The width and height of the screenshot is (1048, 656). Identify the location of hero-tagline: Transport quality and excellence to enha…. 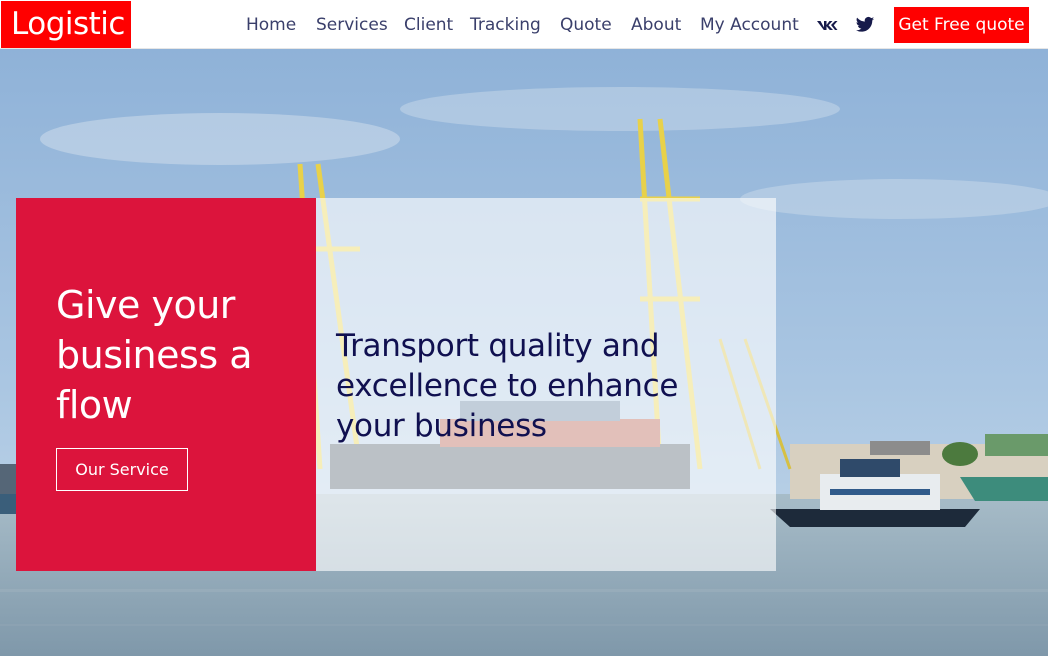
(507, 386).